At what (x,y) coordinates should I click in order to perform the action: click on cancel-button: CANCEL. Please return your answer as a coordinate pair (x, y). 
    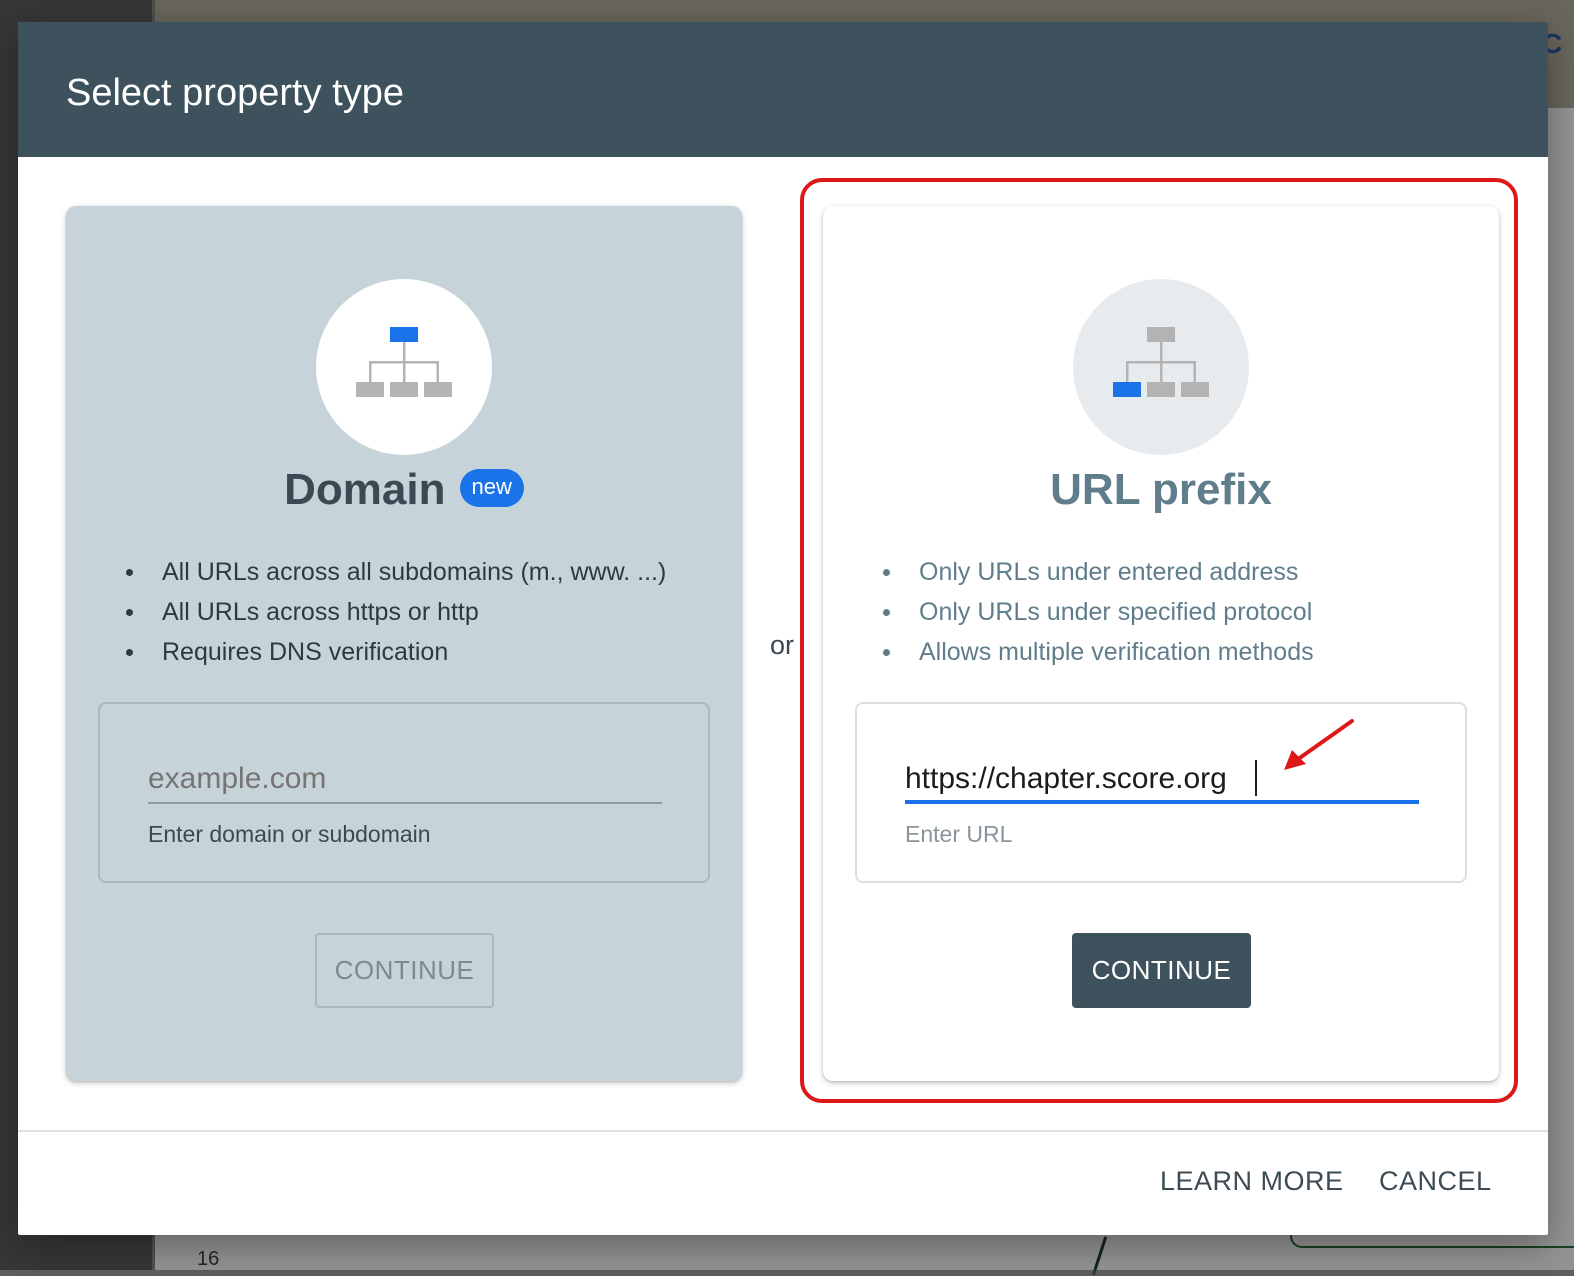
    Looking at the image, I should click on (1435, 1181).